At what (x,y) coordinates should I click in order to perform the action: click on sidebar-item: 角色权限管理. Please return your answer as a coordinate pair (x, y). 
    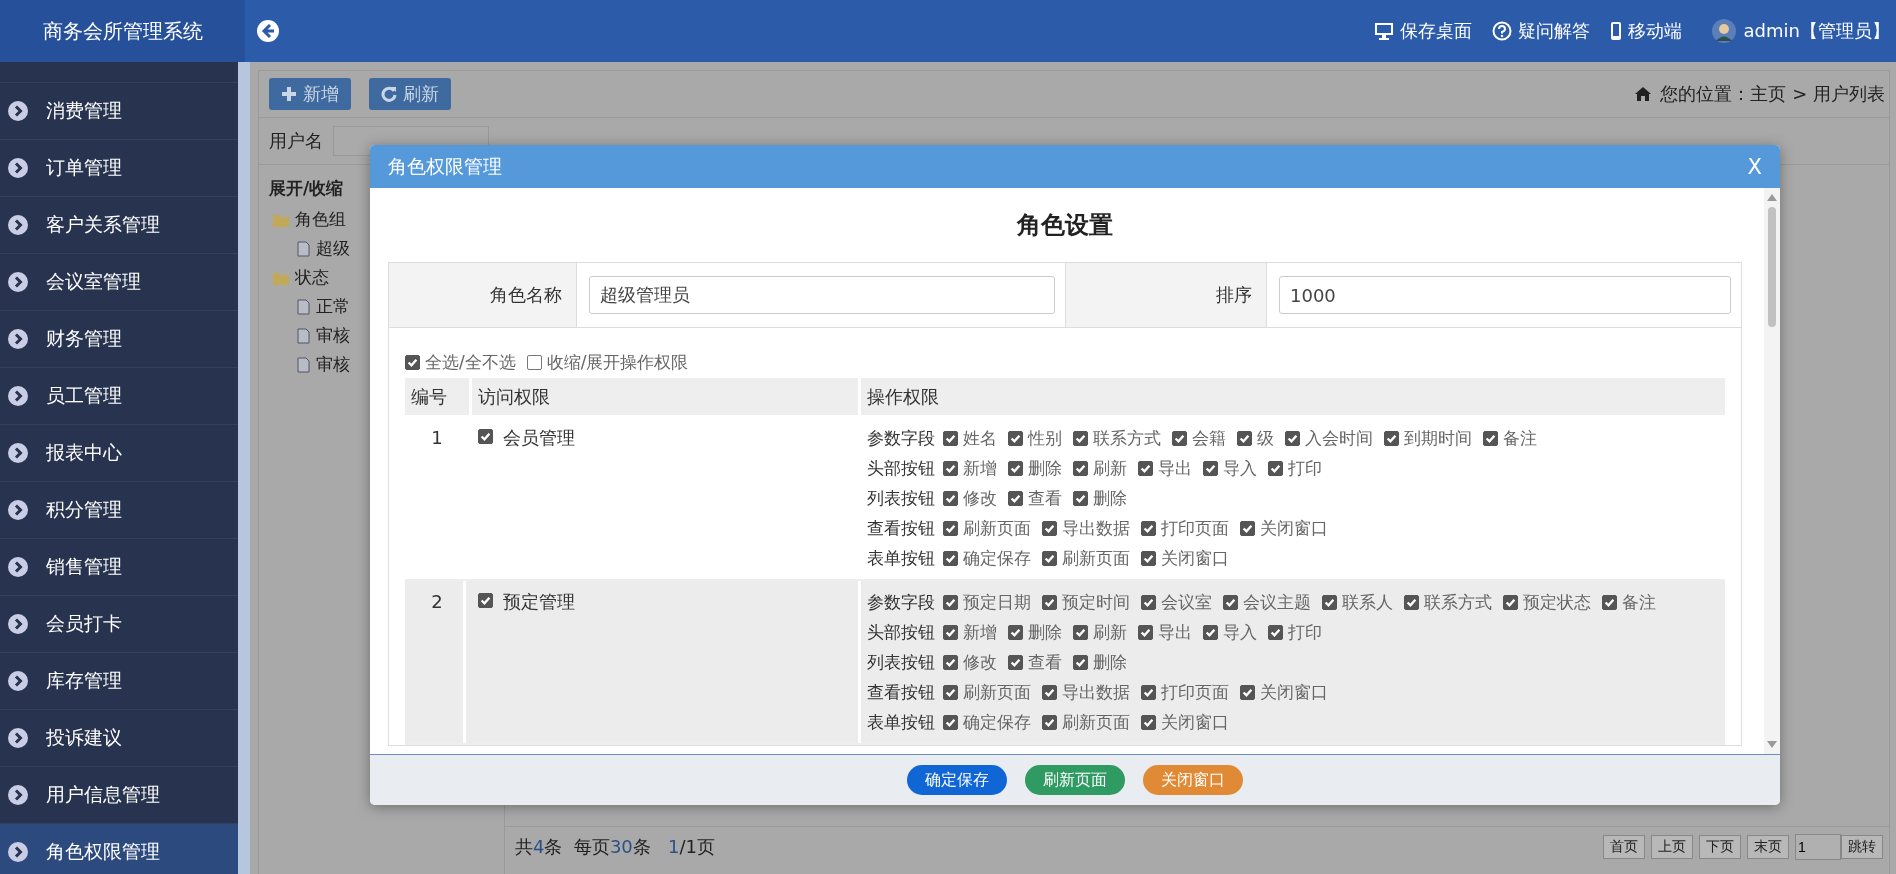
    Looking at the image, I should click on (119, 849).